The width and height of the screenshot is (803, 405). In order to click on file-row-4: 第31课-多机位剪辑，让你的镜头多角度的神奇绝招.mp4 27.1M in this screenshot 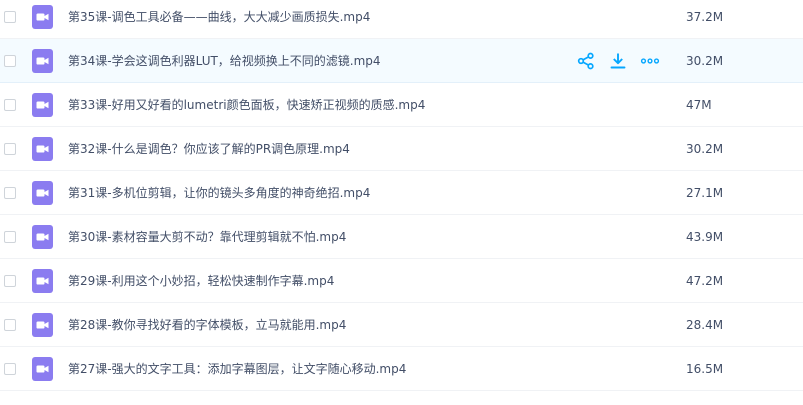, I will do `click(401, 193)`.